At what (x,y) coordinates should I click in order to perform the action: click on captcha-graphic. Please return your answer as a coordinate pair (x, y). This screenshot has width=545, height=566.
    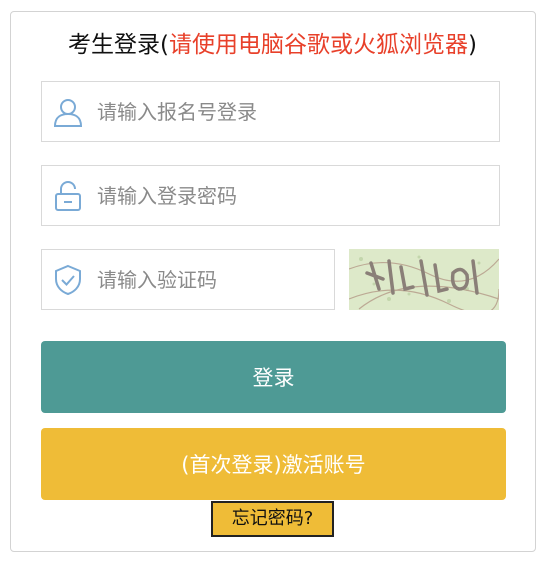
    Looking at the image, I should click on (424, 279).